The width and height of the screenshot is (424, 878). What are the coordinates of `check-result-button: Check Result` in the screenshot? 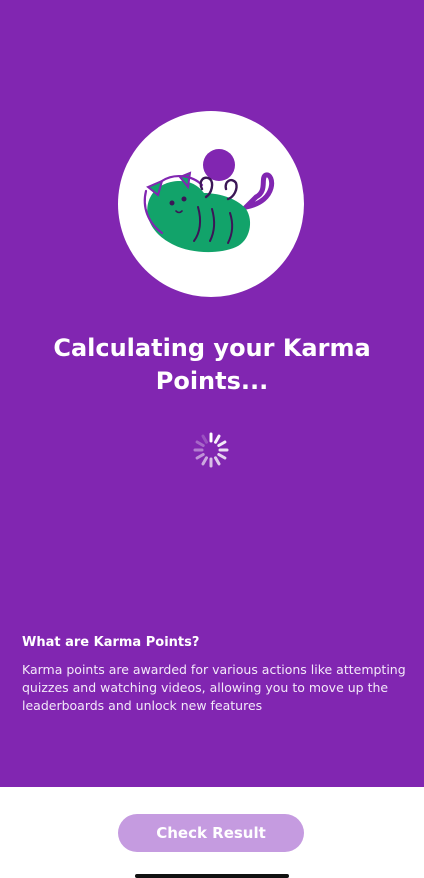 It's located at (211, 833).